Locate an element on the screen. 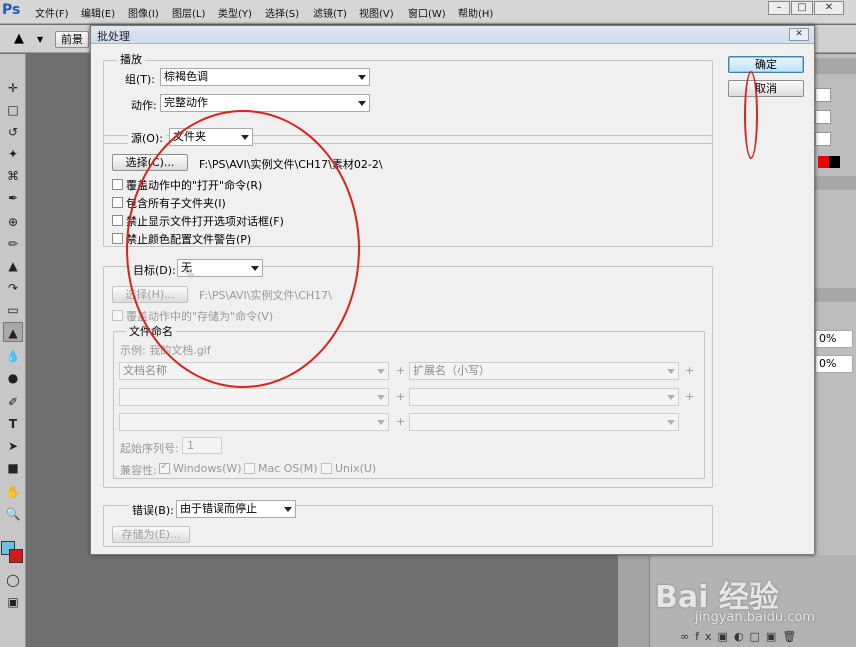 The width and height of the screenshot is (856, 647). healing-brush-icon: ⊕ is located at coordinates (13, 222).